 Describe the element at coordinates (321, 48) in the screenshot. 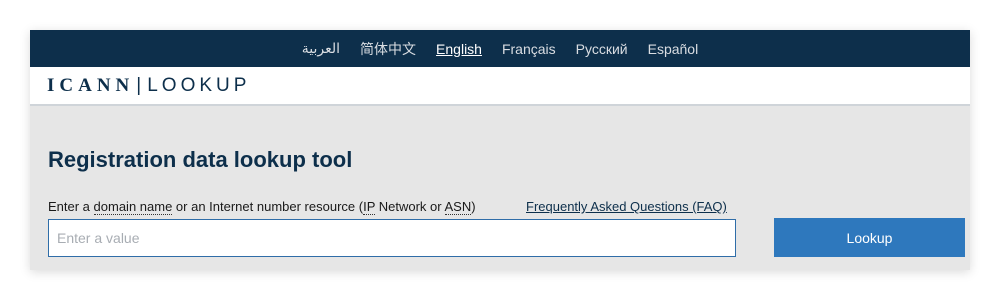

I see `language-arabic: العربية` at that location.